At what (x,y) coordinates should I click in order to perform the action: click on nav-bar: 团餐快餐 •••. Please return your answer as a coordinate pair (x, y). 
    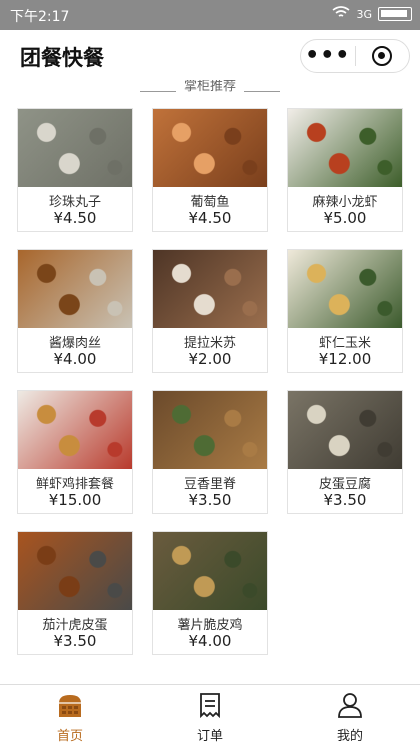
    Looking at the image, I should click on (210, 56).